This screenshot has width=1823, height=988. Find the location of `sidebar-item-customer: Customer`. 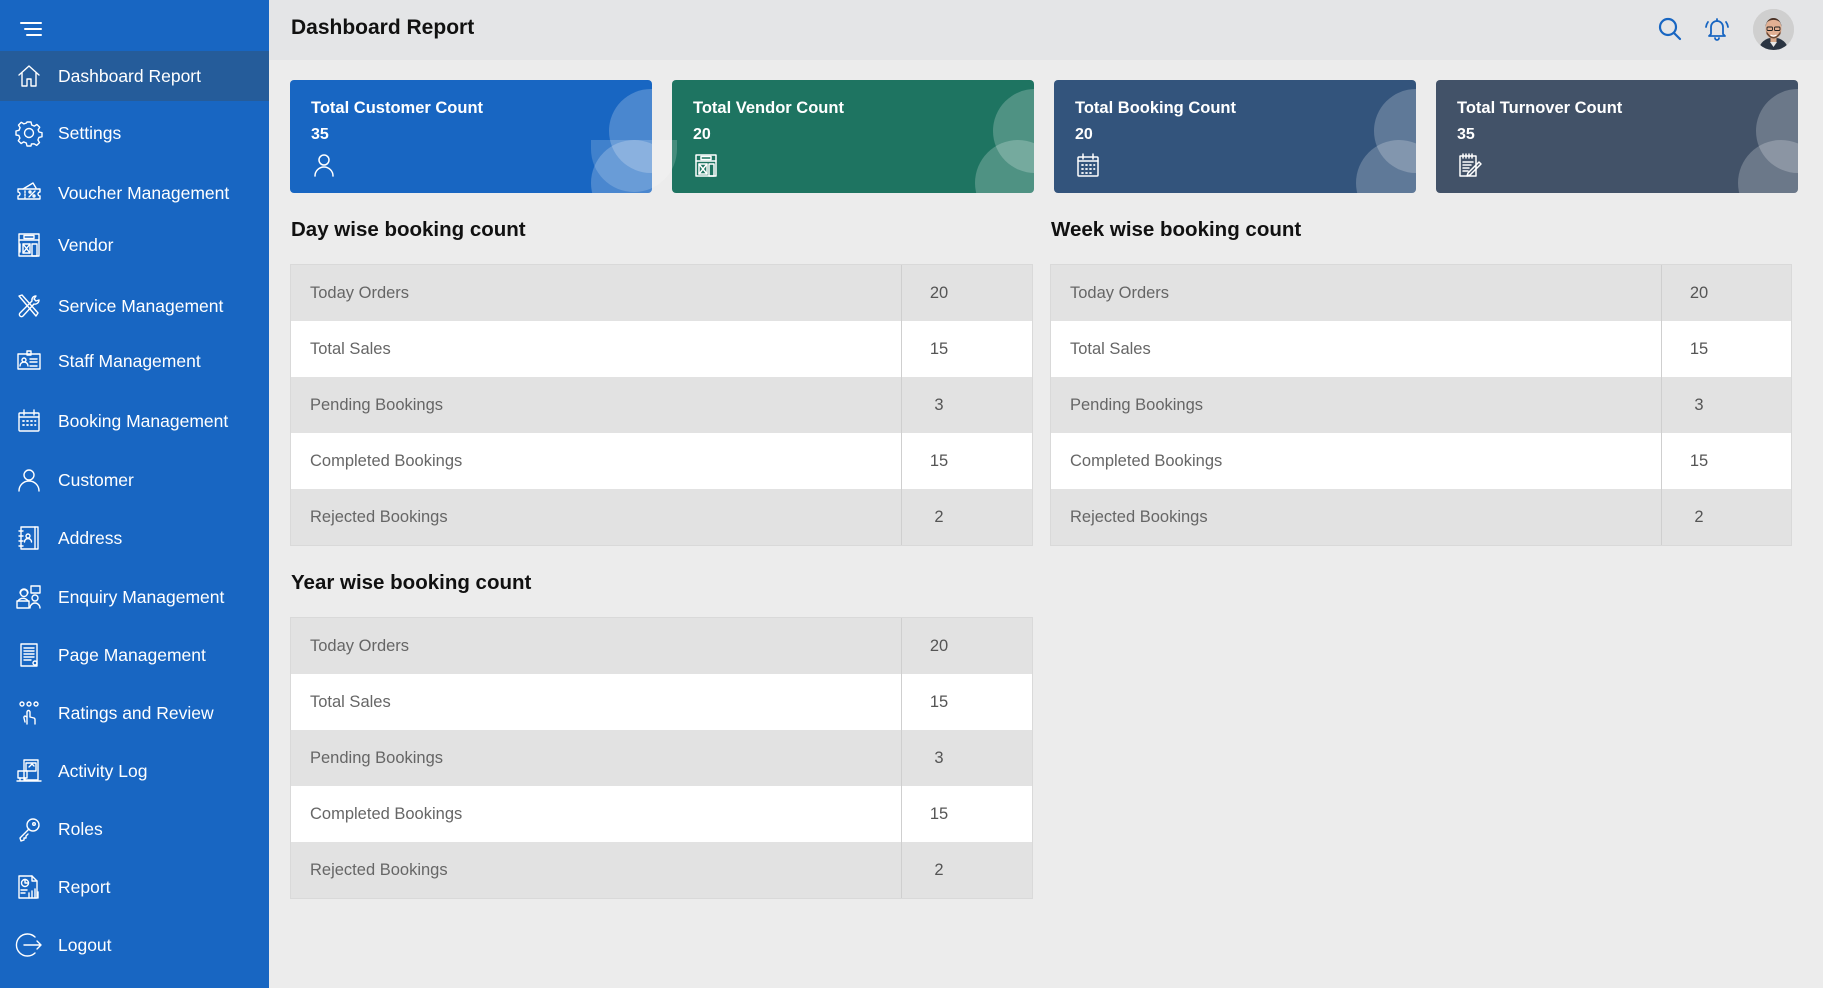

sidebar-item-customer: Customer is located at coordinates (134, 480).